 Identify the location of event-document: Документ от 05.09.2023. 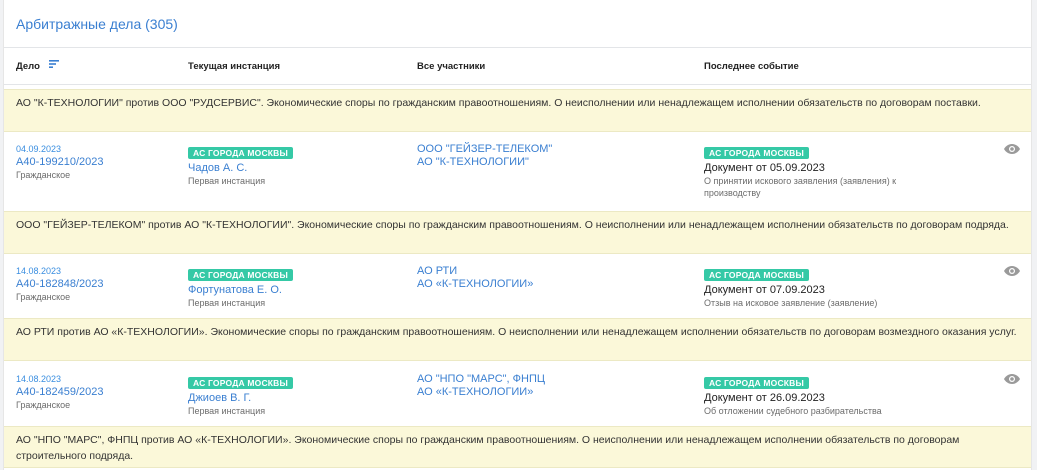
(800, 168).